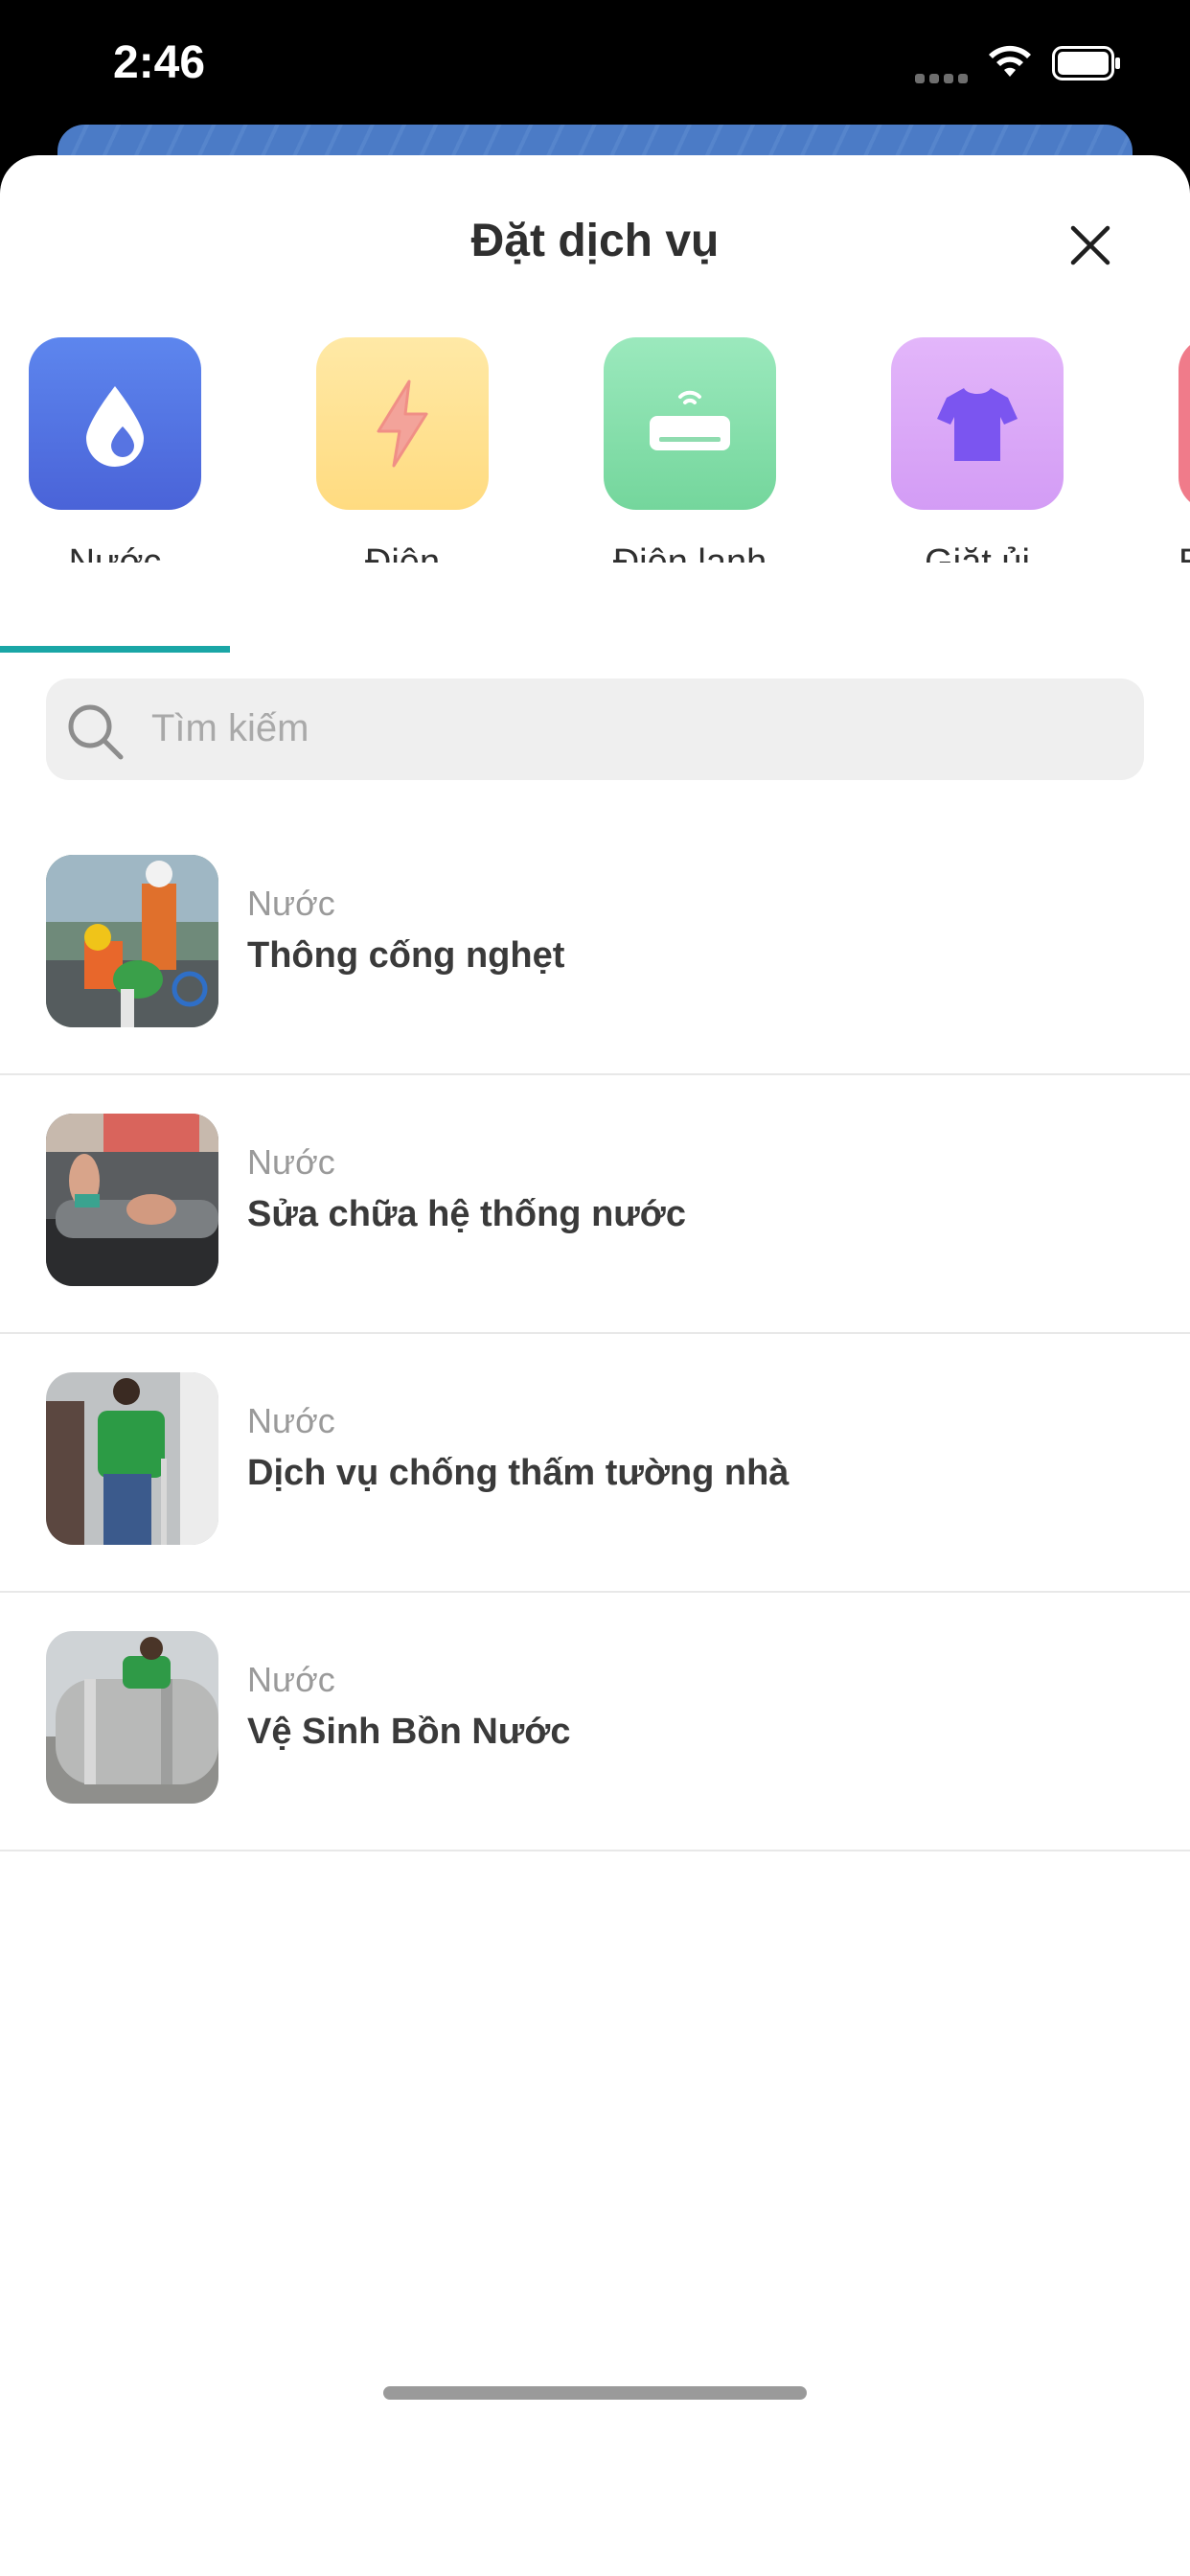  What do you see at coordinates (1010, 61) in the screenshot?
I see `wifi-icon` at bounding box center [1010, 61].